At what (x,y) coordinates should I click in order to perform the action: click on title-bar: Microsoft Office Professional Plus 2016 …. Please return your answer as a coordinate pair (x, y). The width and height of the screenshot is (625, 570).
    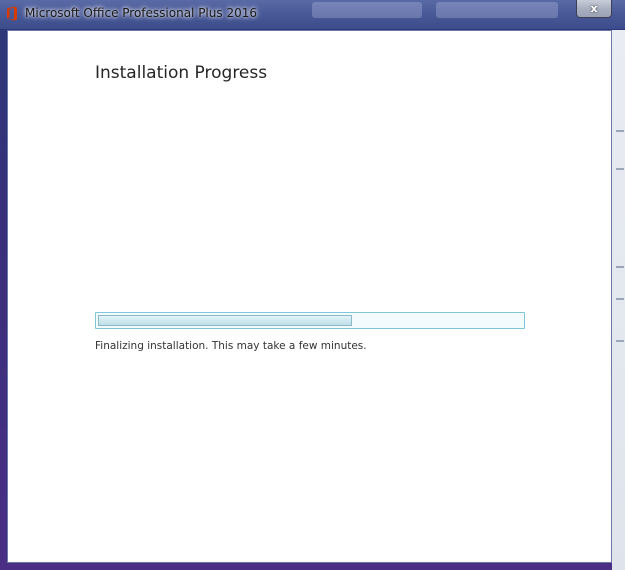
    Looking at the image, I should click on (312, 14).